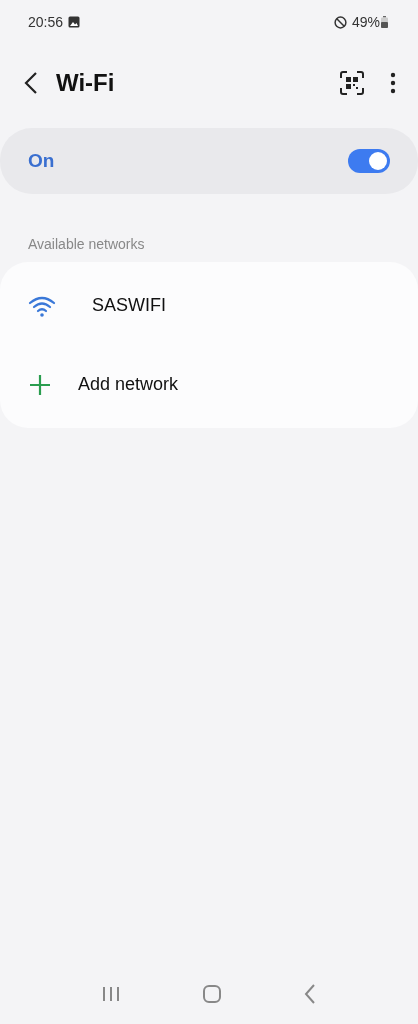 The height and width of the screenshot is (1024, 418). What do you see at coordinates (310, 994) in the screenshot?
I see `back-nav-button` at bounding box center [310, 994].